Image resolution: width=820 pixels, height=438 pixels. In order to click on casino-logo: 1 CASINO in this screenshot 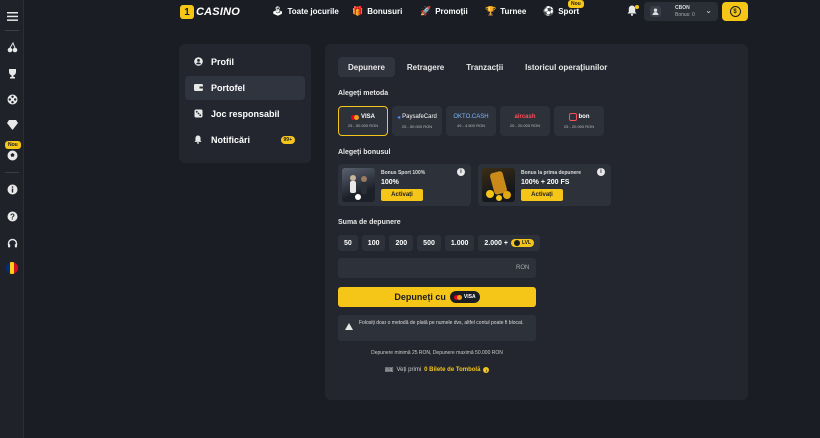, I will do `click(210, 12)`.